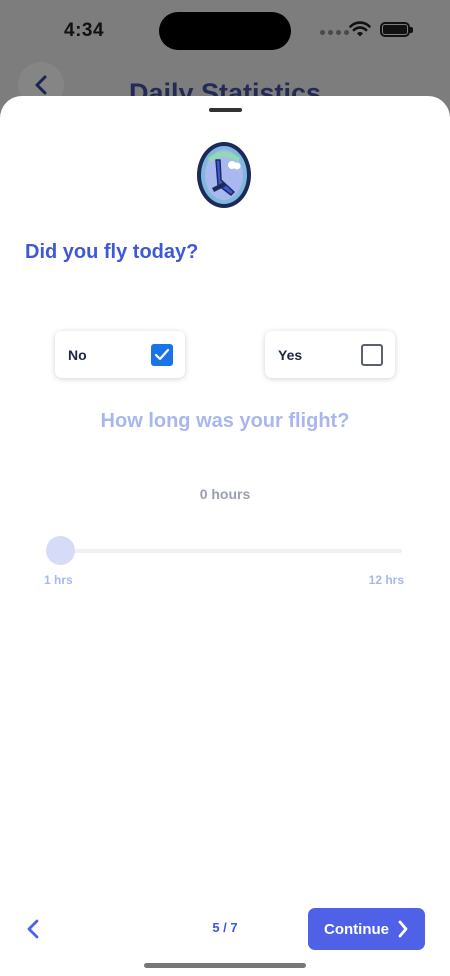 This screenshot has width=450, height=976. I want to click on slider-max-label: 12 hrs, so click(386, 580).